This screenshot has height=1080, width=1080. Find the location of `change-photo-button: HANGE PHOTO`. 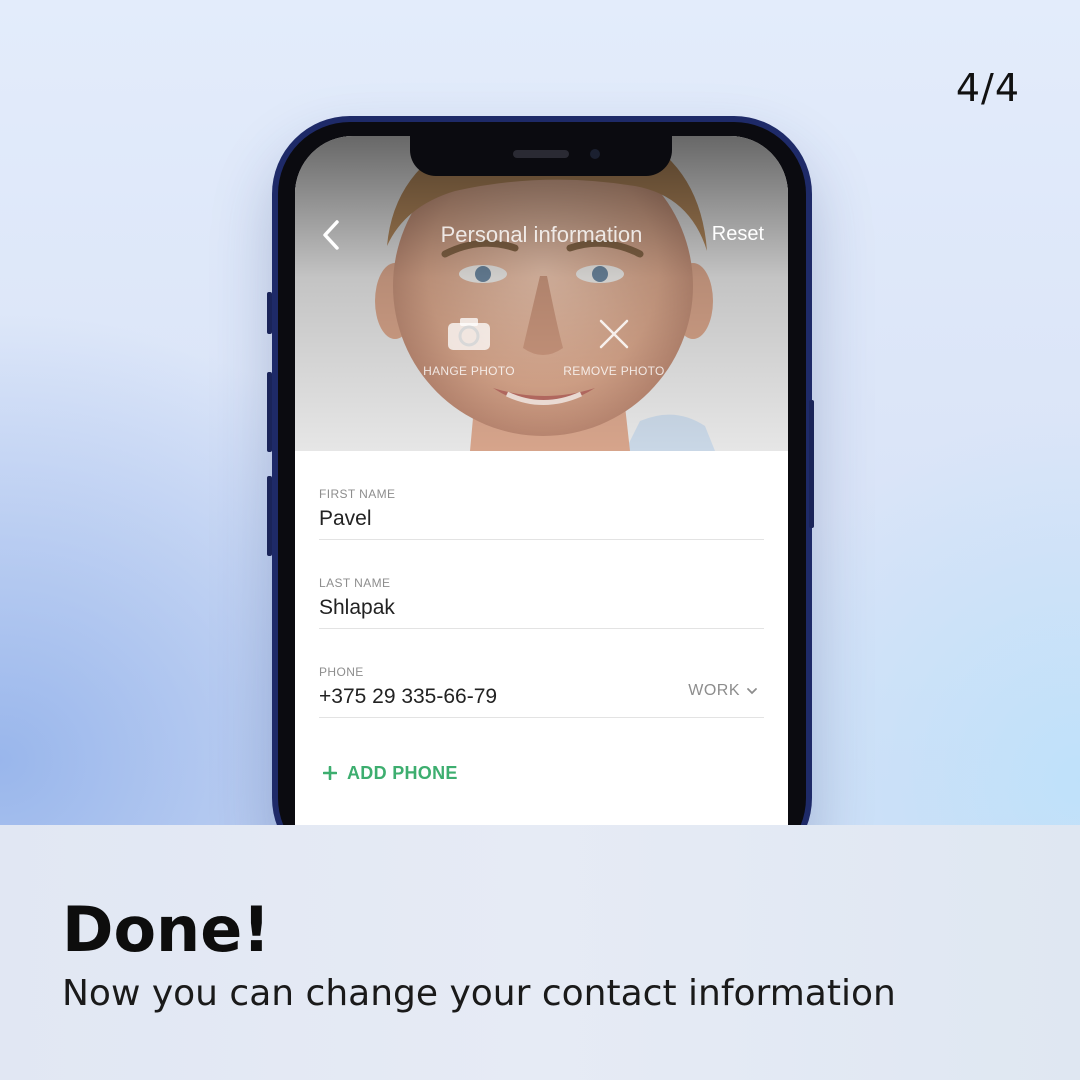

change-photo-button: HANGE PHOTO is located at coordinates (469, 347).